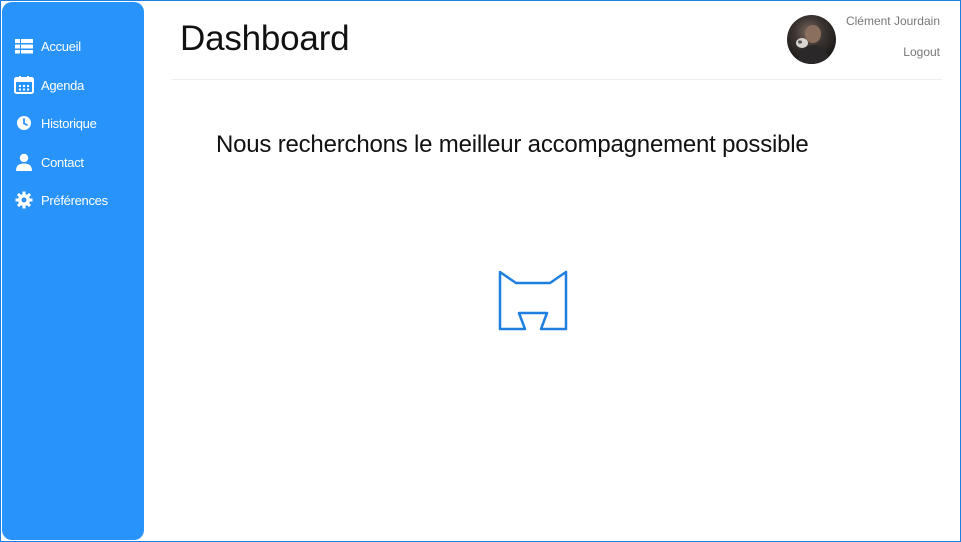 The height and width of the screenshot is (542, 961). Describe the element at coordinates (63, 85) in the screenshot. I see `sidebar-item-label: Agenda` at that location.